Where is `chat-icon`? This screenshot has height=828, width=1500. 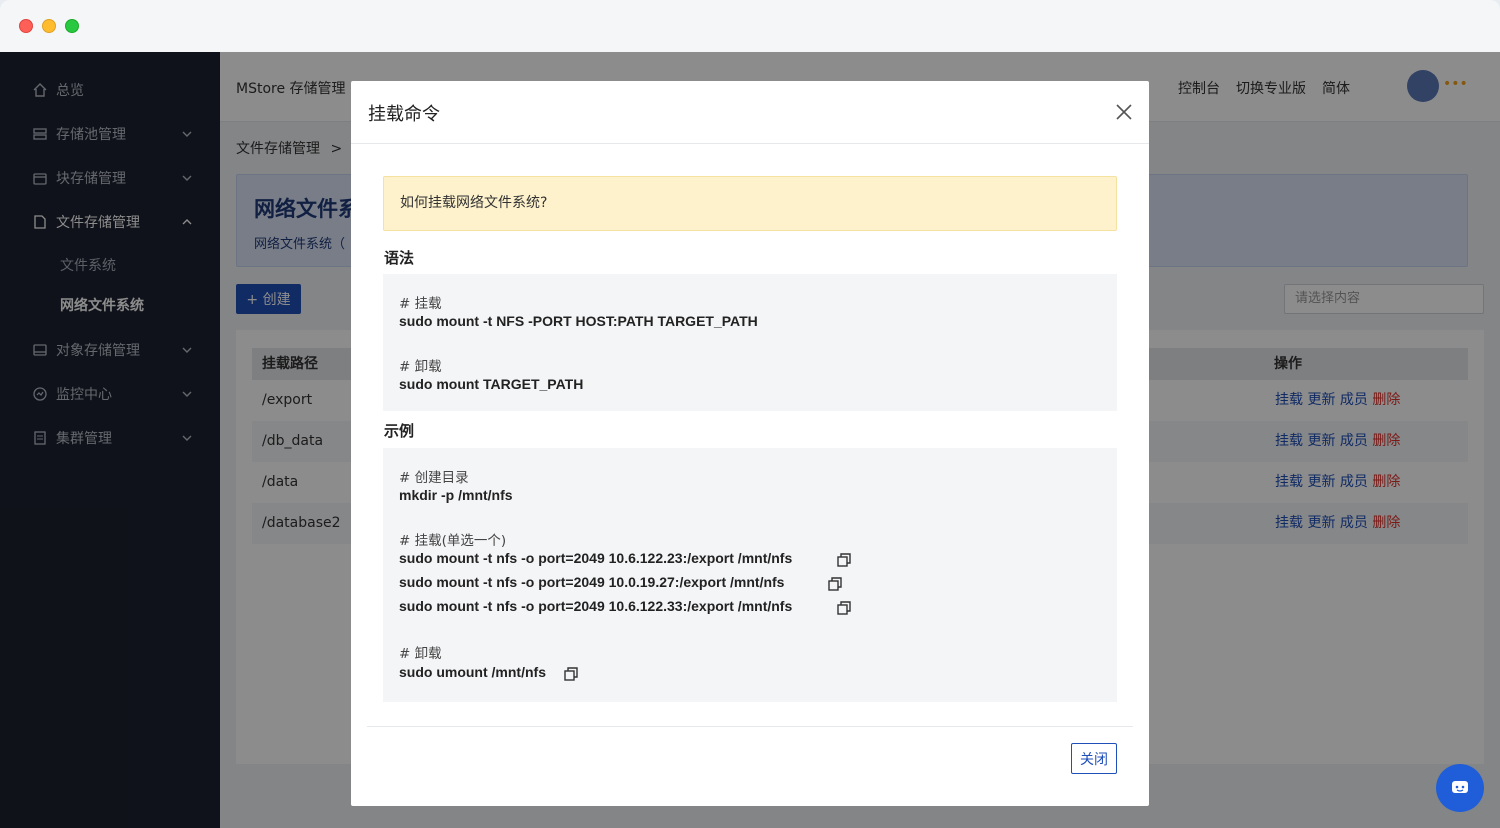
chat-icon is located at coordinates (1460, 787).